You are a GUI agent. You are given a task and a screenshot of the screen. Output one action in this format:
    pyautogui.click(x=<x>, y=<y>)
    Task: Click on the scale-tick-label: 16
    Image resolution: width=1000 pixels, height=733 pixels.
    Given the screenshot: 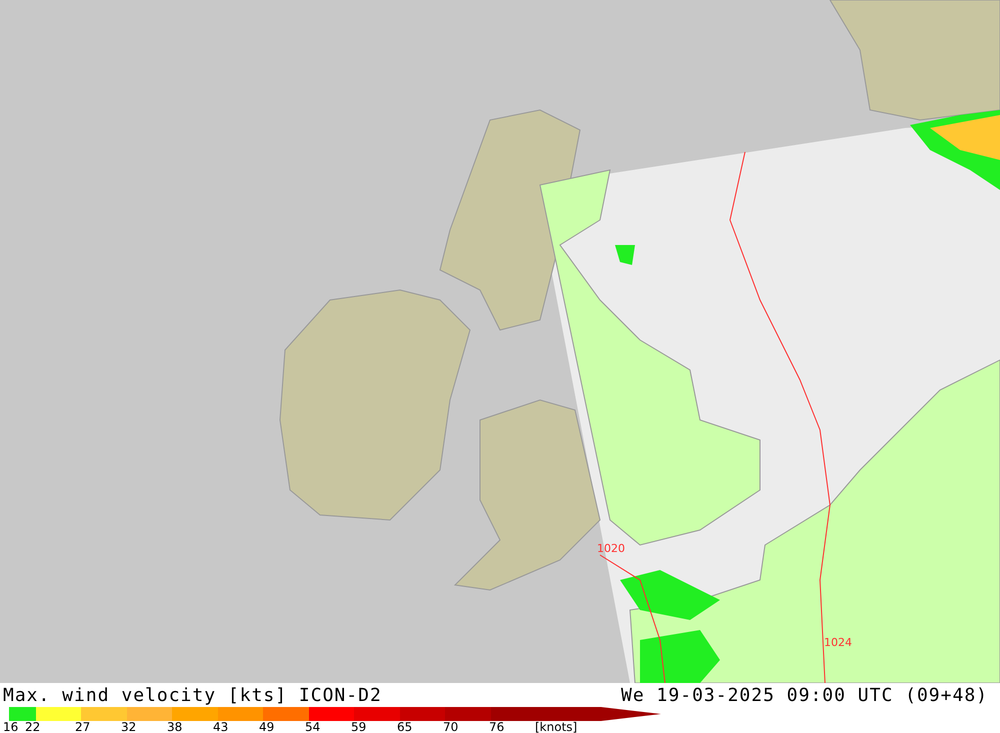 What is the action you would take?
    pyautogui.click(x=11, y=726)
    